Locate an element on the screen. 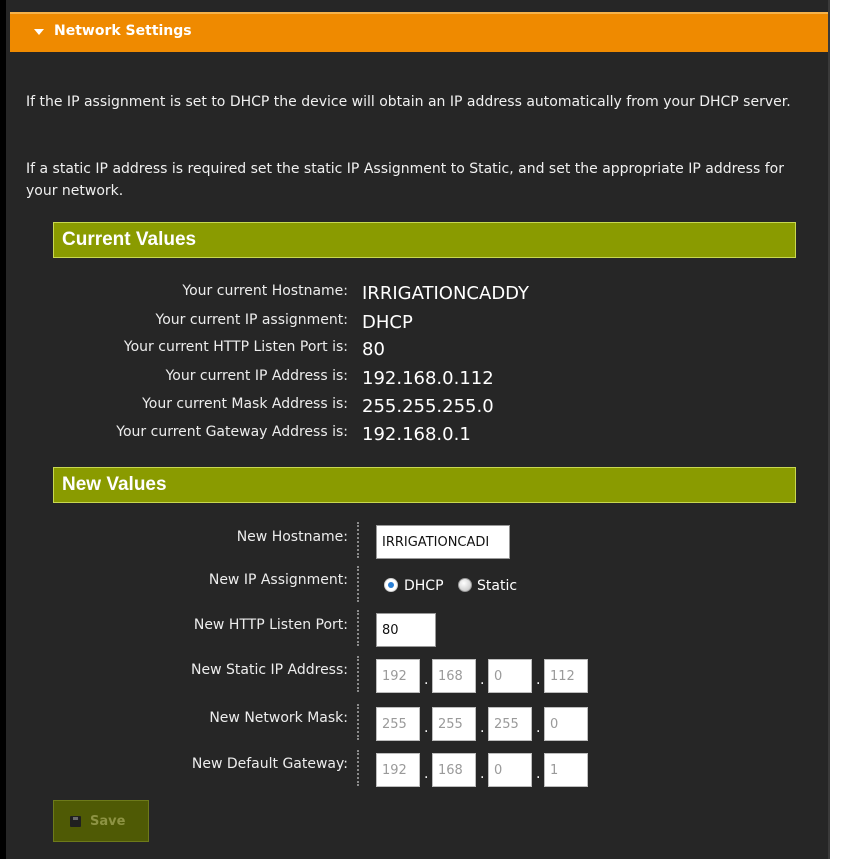 The height and width of the screenshot is (859, 842). current-hostname-label: Your current Hostname: is located at coordinates (265, 291).